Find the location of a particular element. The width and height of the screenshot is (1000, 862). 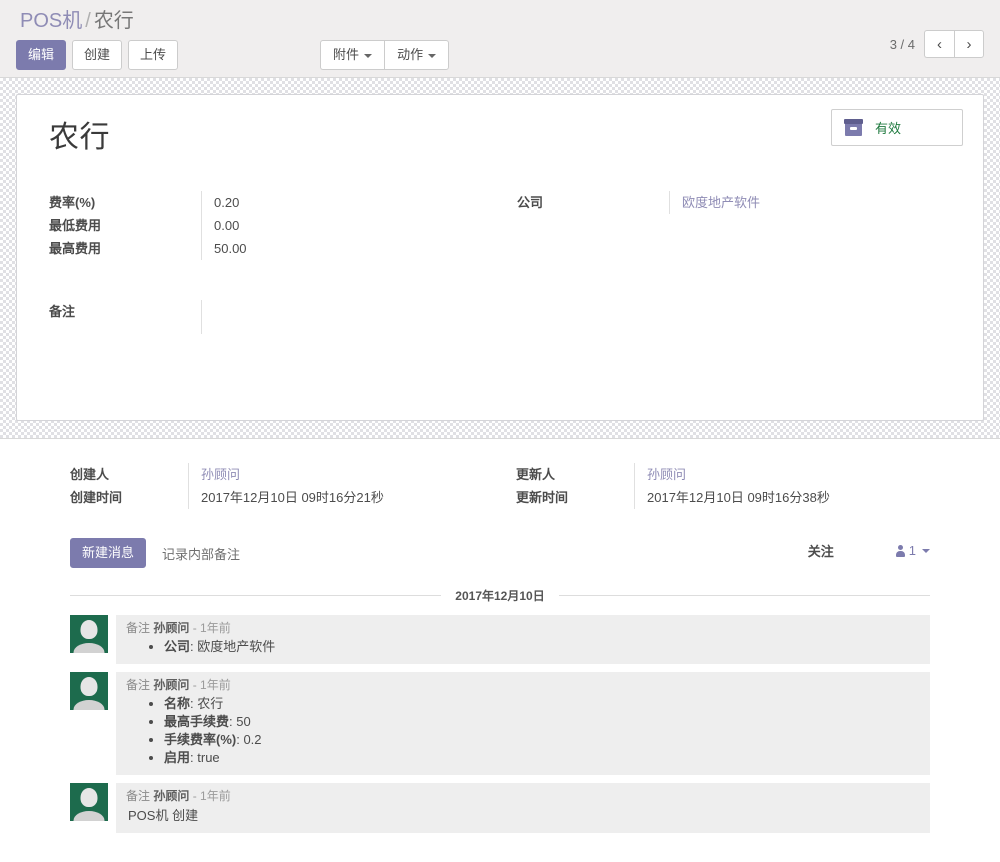

message-item: 备注 孙顾问 - 1年前 POS机 创建 is located at coordinates (500, 808).